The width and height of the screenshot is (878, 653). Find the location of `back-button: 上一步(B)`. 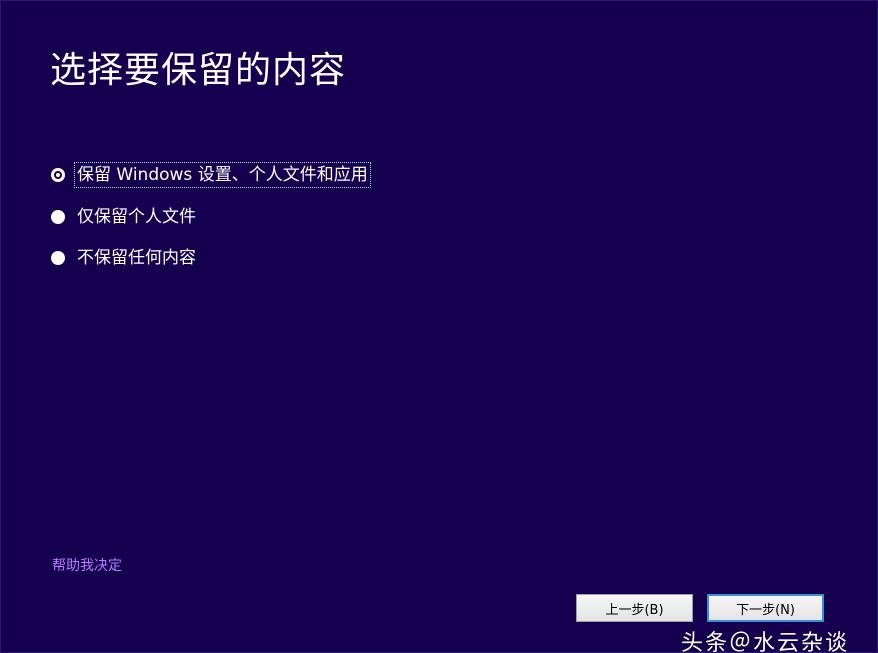

back-button: 上一步(B) is located at coordinates (634, 608).